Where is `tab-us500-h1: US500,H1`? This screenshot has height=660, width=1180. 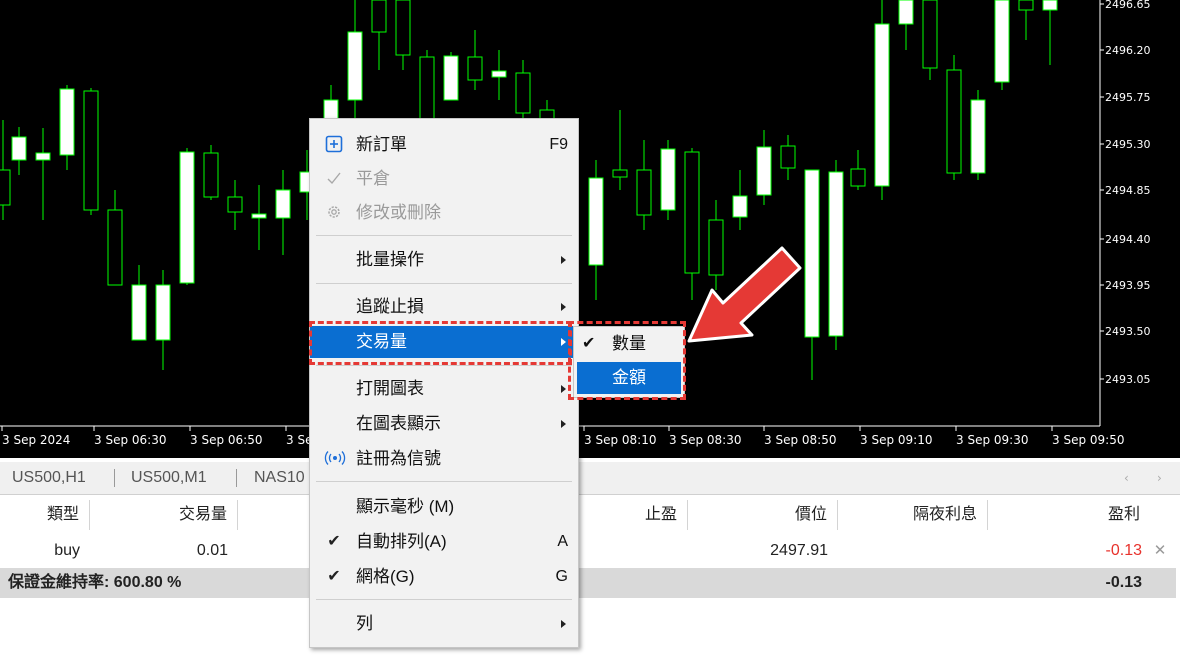 tab-us500-h1: US500,H1 is located at coordinates (49, 478).